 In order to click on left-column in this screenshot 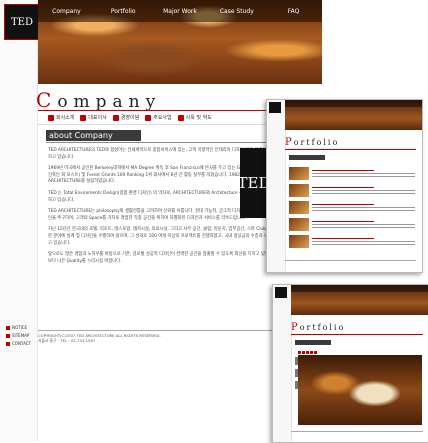, I will do `click(19, 220)`.